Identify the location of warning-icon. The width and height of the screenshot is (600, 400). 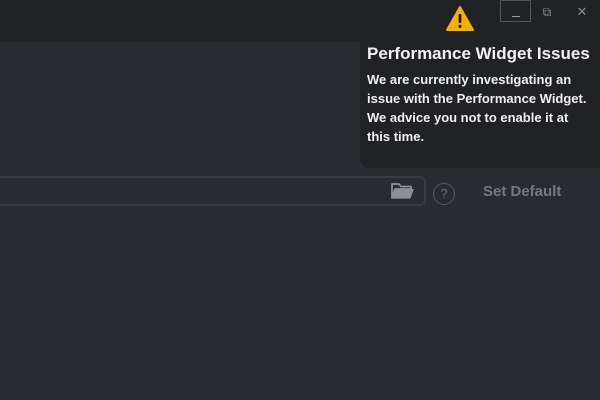
(460, 19).